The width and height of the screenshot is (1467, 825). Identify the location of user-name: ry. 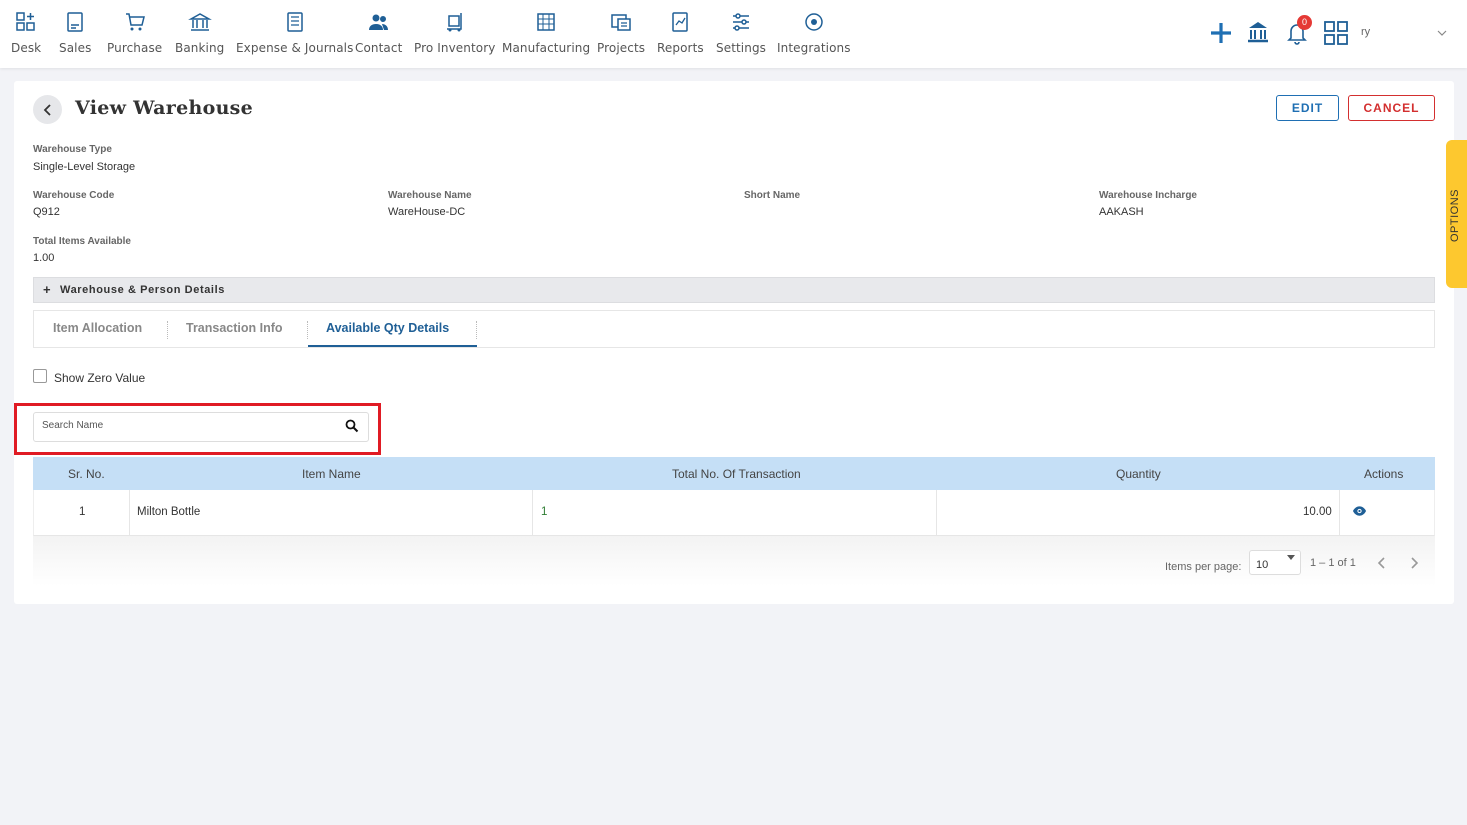
(1365, 32).